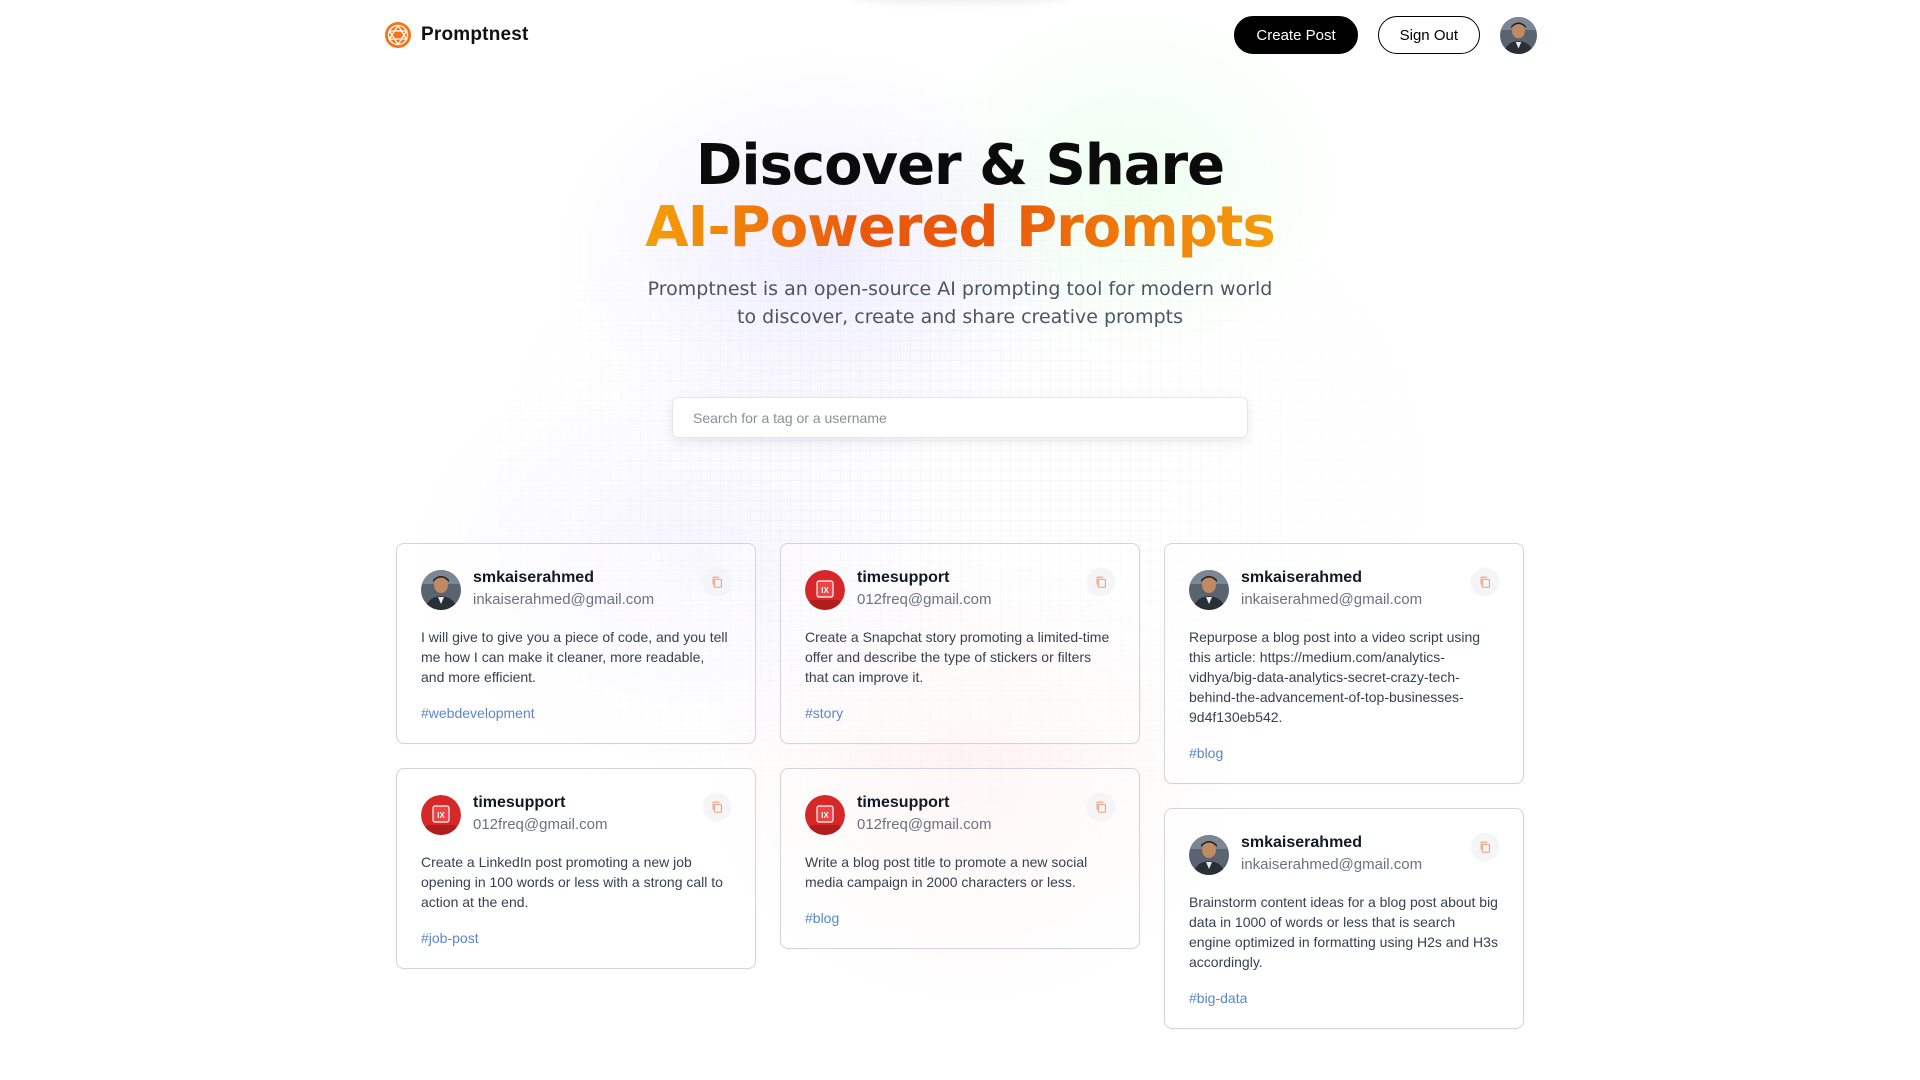 The height and width of the screenshot is (1080, 1920). What do you see at coordinates (1344, 998) in the screenshot?
I see `card-tag: #big-data` at bounding box center [1344, 998].